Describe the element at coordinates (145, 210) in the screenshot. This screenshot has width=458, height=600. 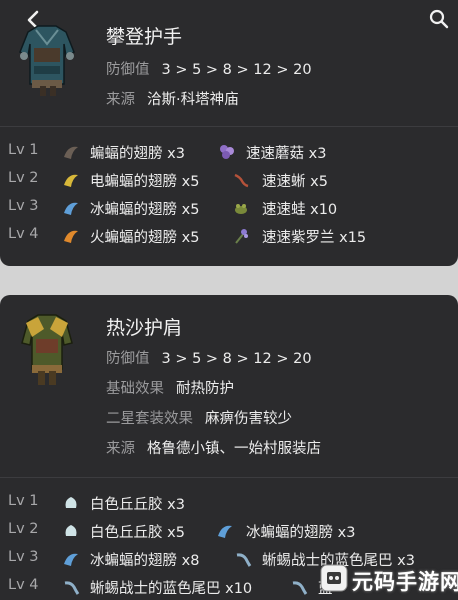
I see `material-item: 冰蝙蝠的翅膀 x5` at that location.